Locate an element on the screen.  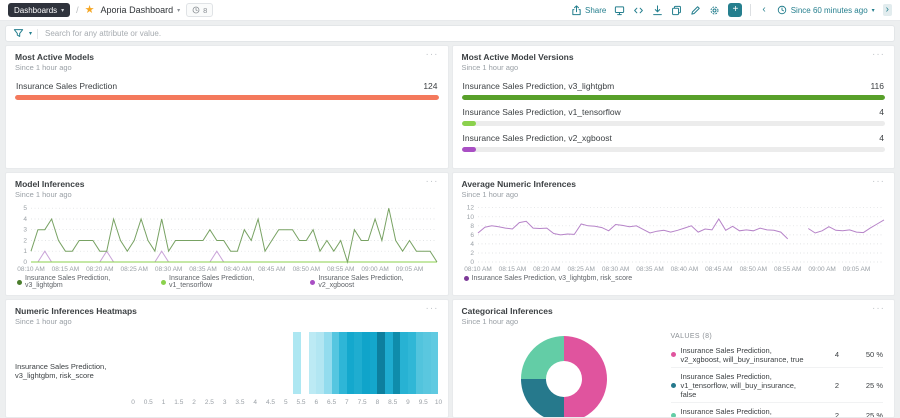
download-icon is located at coordinates (658, 9).